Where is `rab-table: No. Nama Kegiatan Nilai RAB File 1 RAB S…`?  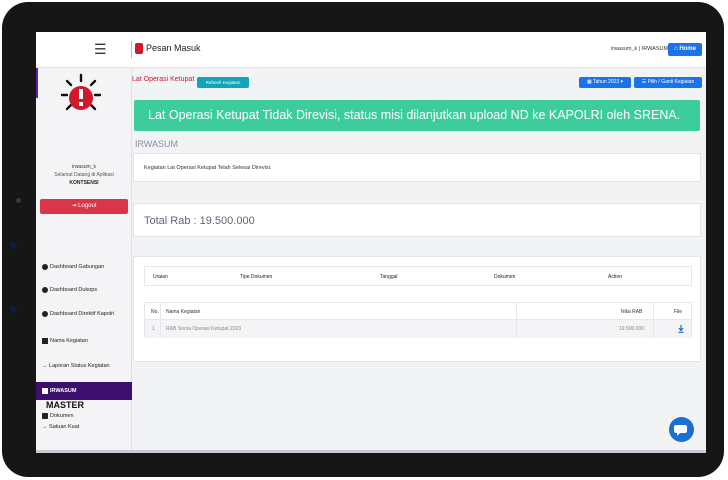 rab-table: No. Nama Kegiatan Nilai RAB File 1 RAB S… is located at coordinates (418, 320).